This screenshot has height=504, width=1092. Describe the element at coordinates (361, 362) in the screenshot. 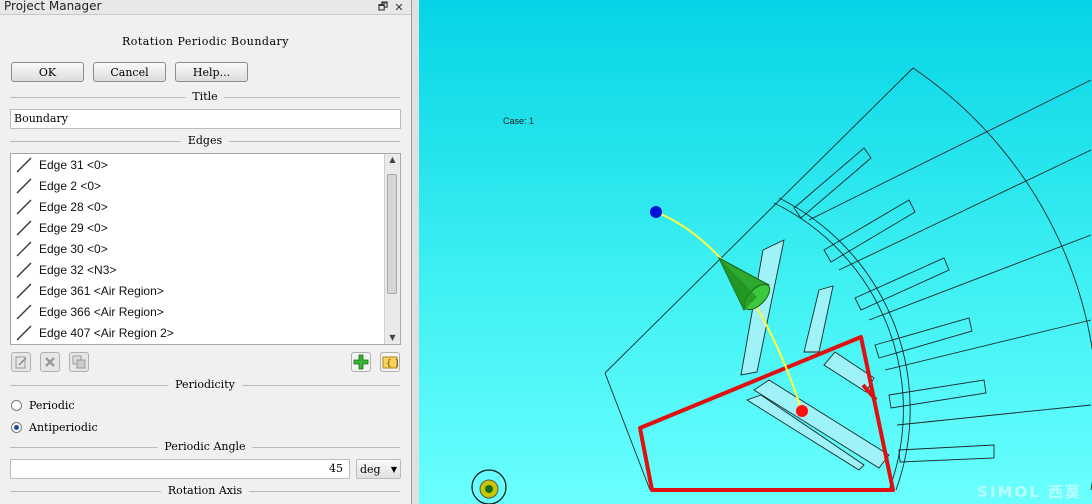

I see `add-edge-icon` at that location.